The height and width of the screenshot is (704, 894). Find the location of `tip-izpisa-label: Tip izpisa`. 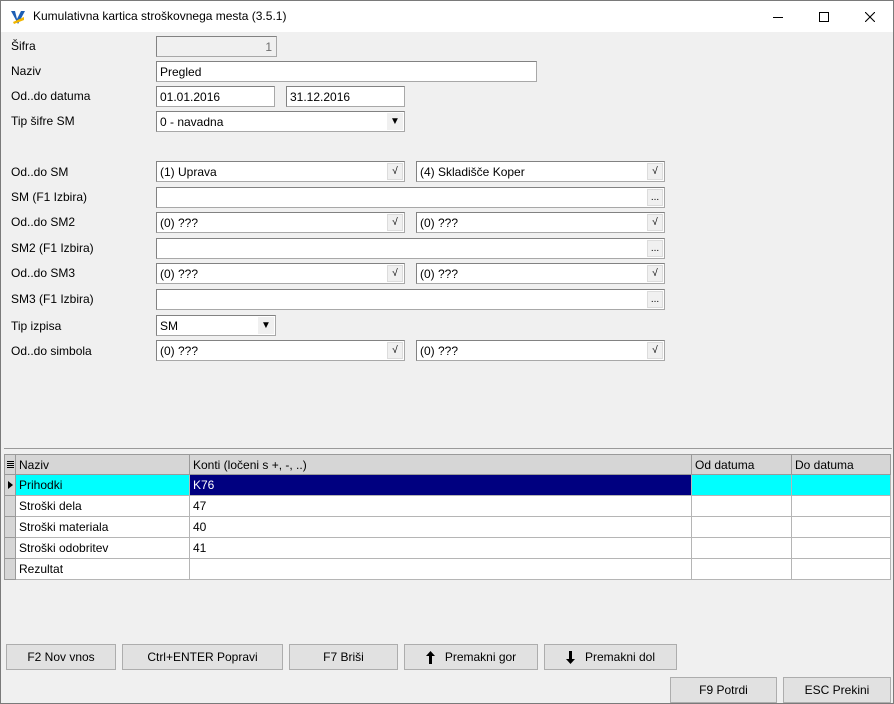

tip-izpisa-label: Tip izpisa is located at coordinates (36, 326).